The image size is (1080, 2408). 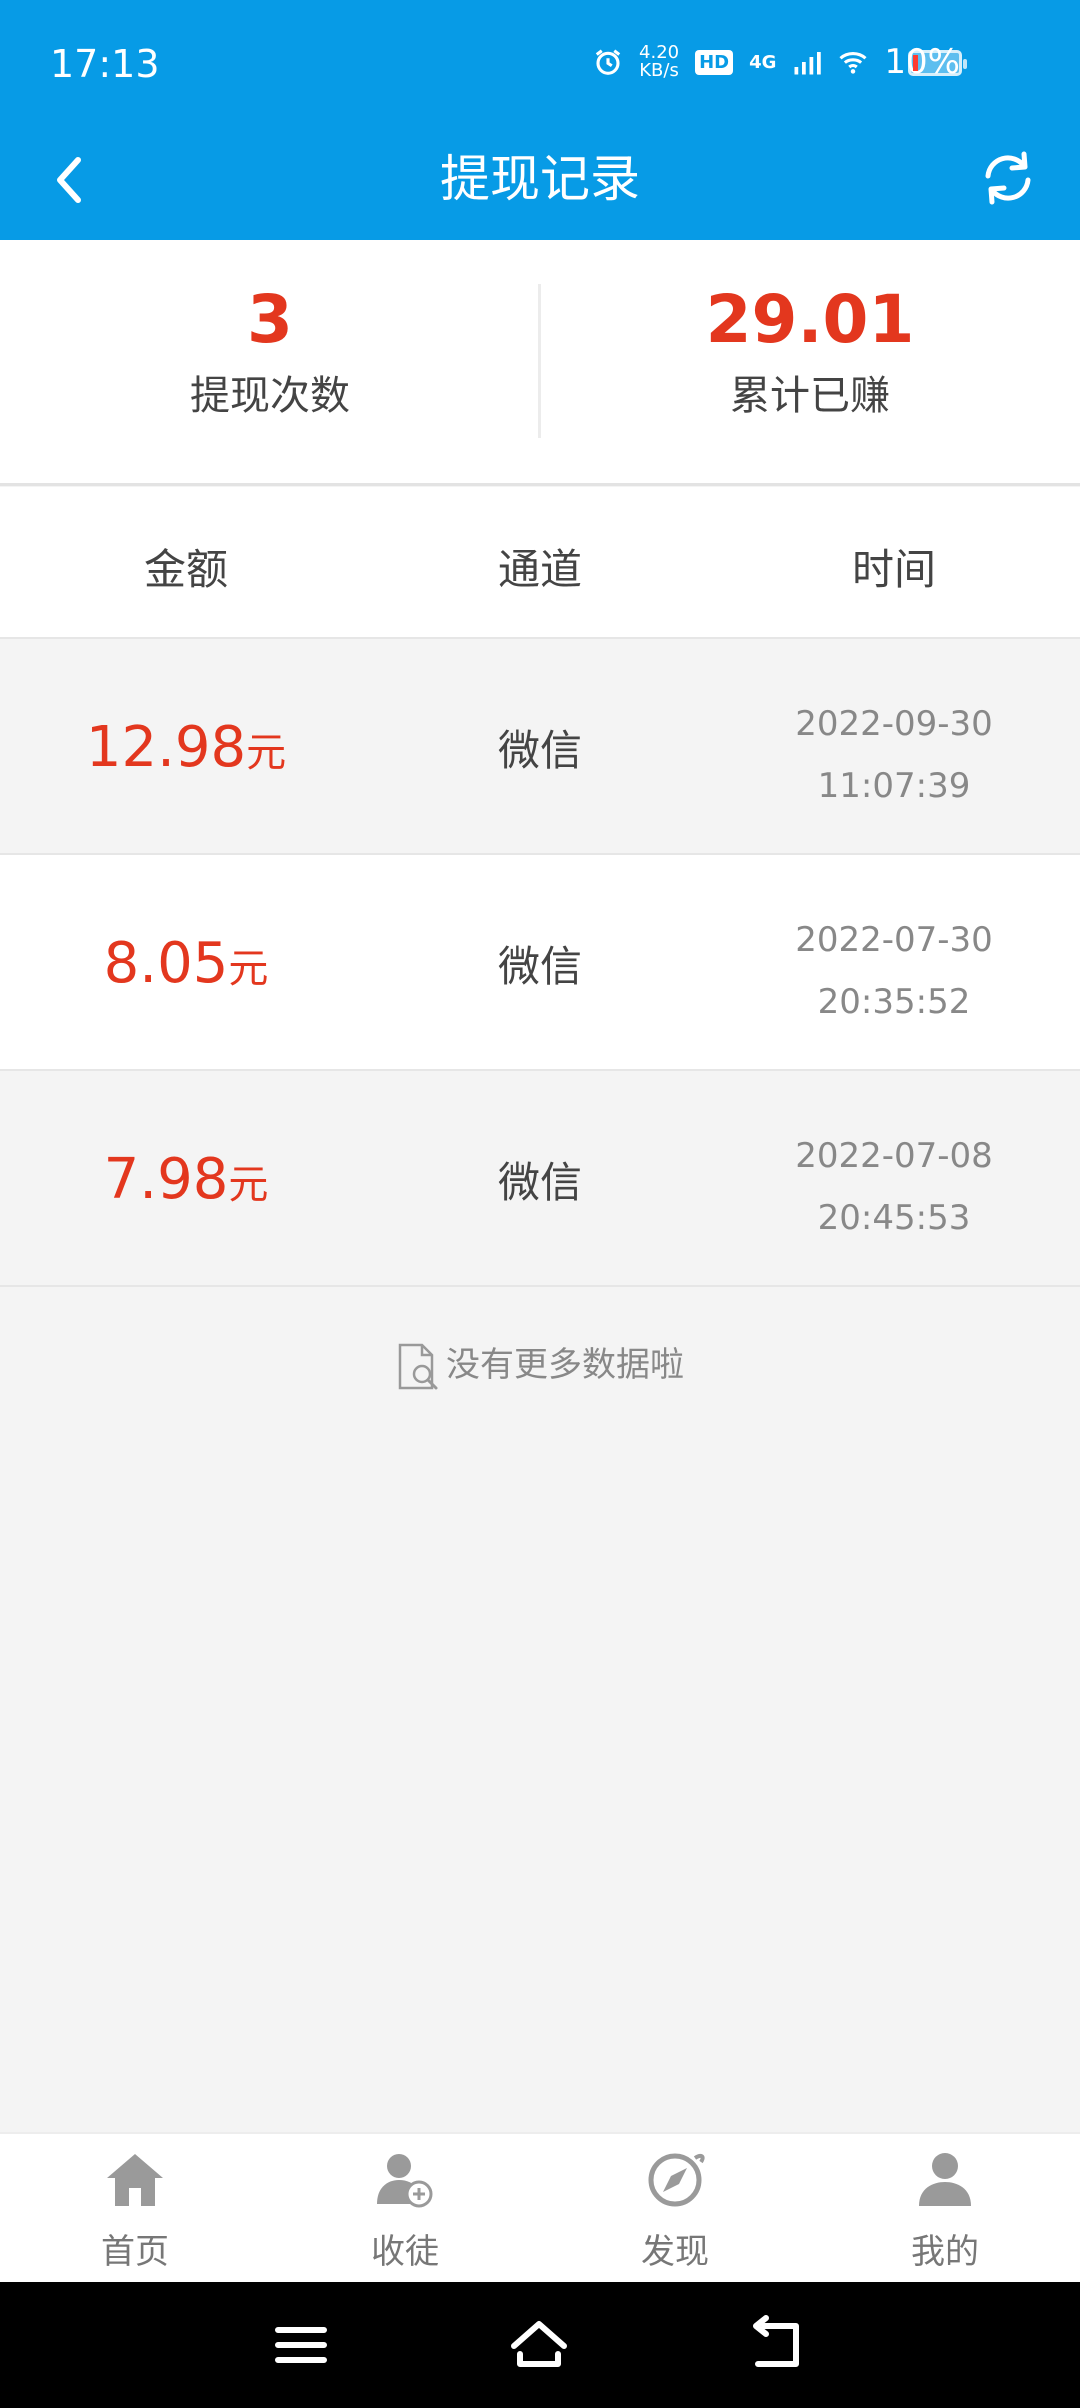 I want to click on title-bar: 提现记录, so click(x=540, y=184).